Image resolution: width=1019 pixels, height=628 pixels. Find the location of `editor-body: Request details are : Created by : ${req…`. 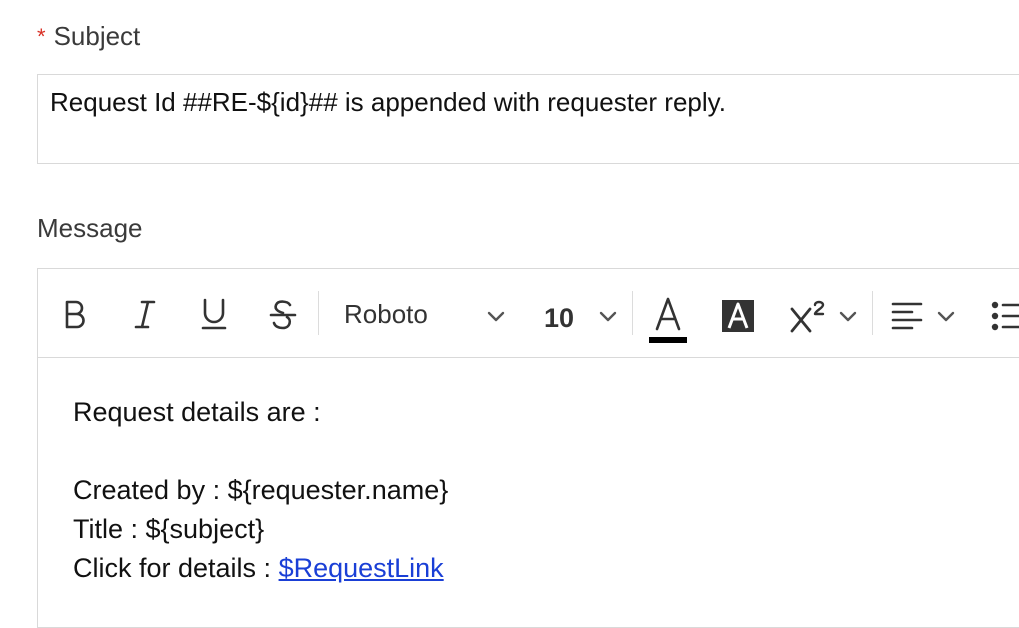

editor-body: Request details are : Created by : ${req… is located at coordinates (260, 490).